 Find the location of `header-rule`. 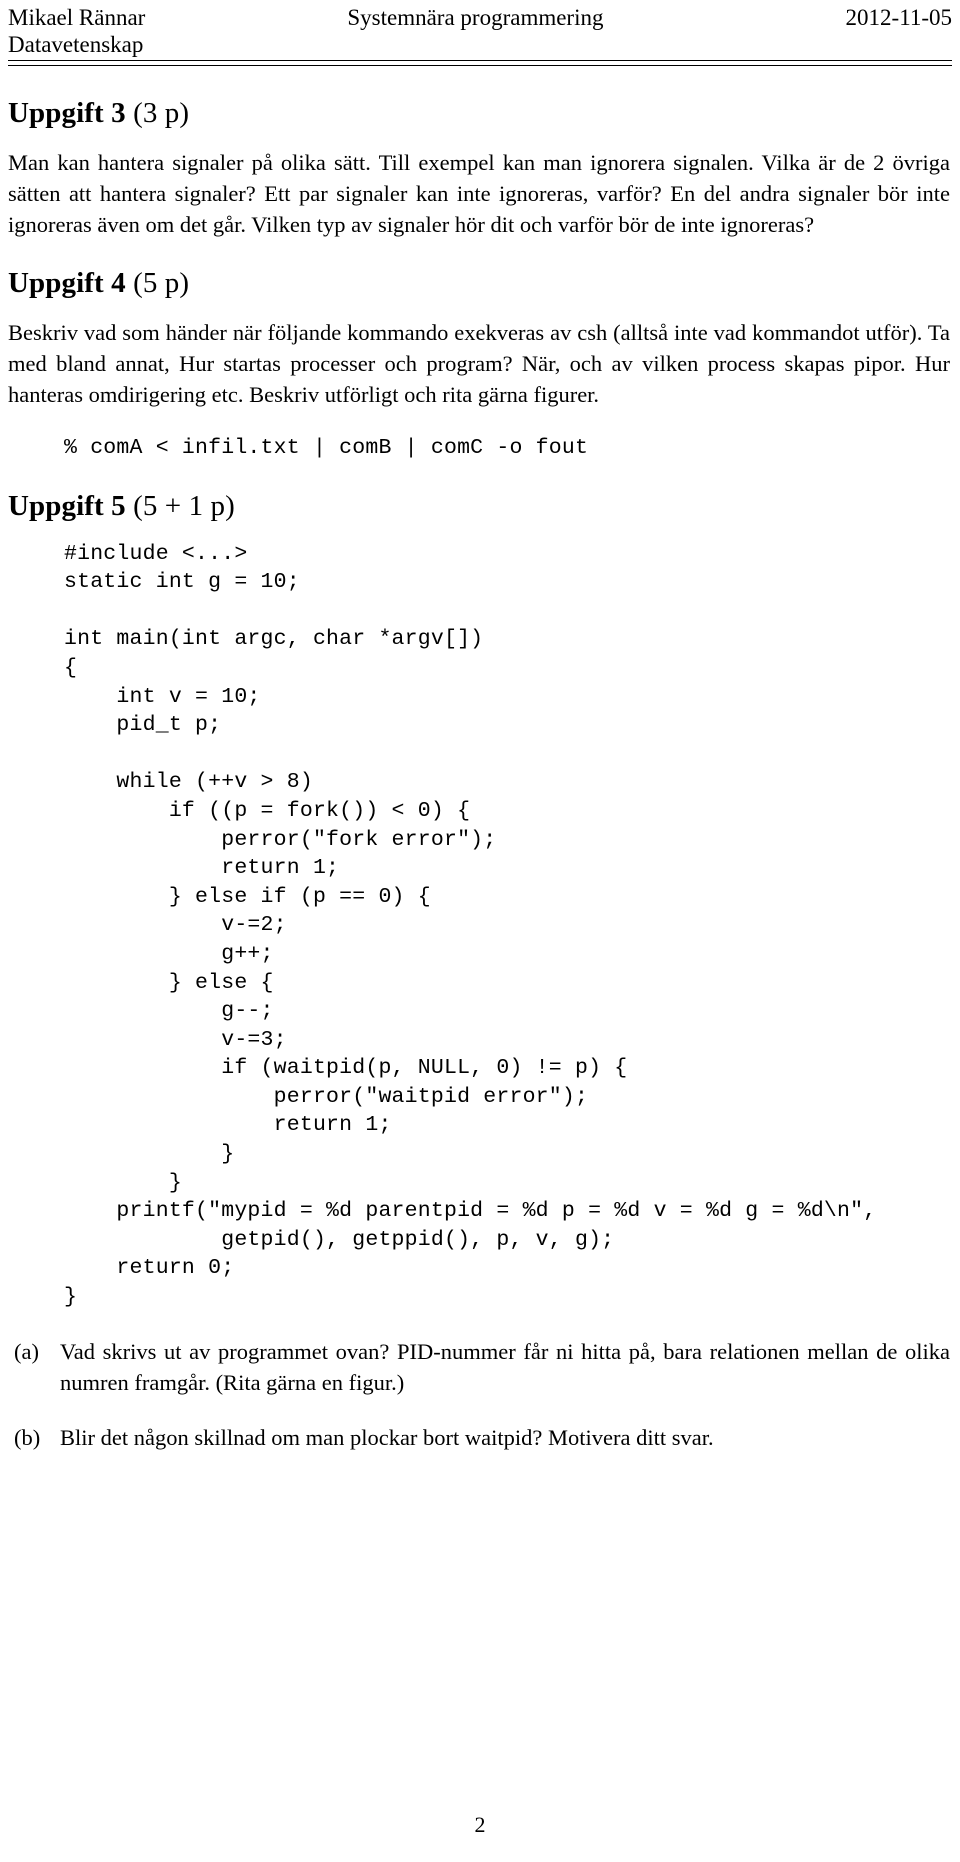

header-rule is located at coordinates (480, 63).